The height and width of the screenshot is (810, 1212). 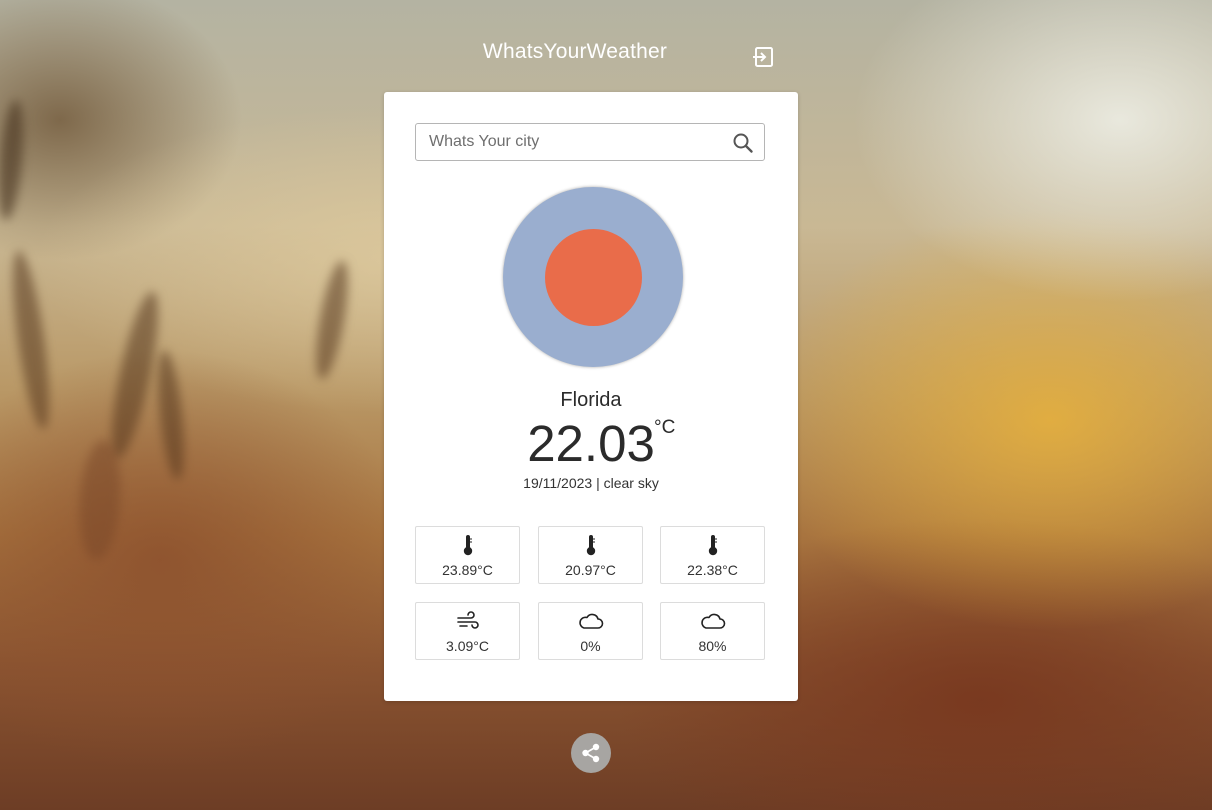 I want to click on detail-value: 20.97°C, so click(x=590, y=570).